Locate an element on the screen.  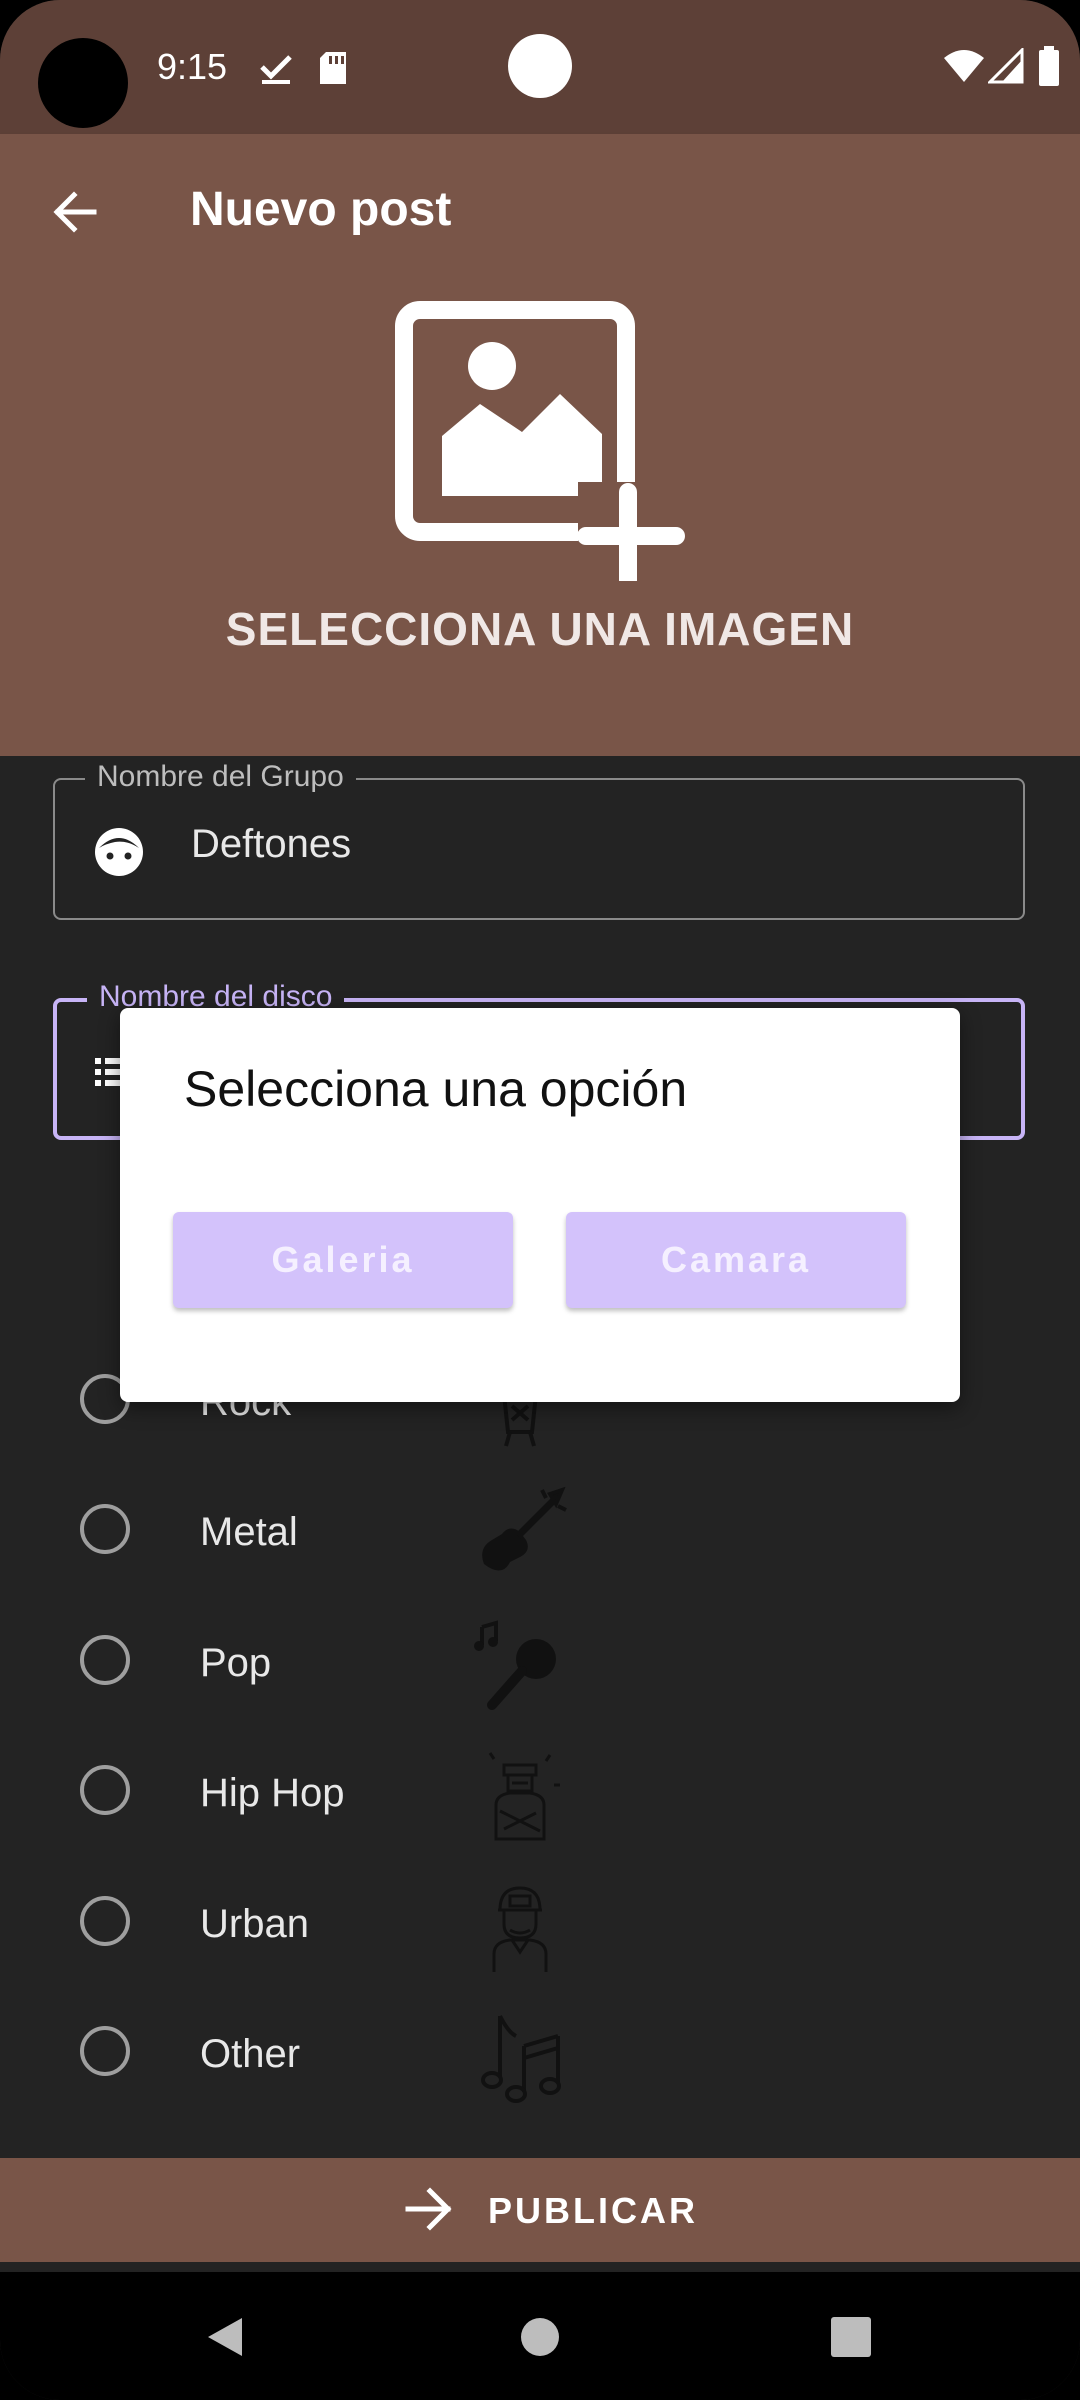
publish-button: PUBLICAR is located at coordinates (540, 2210).